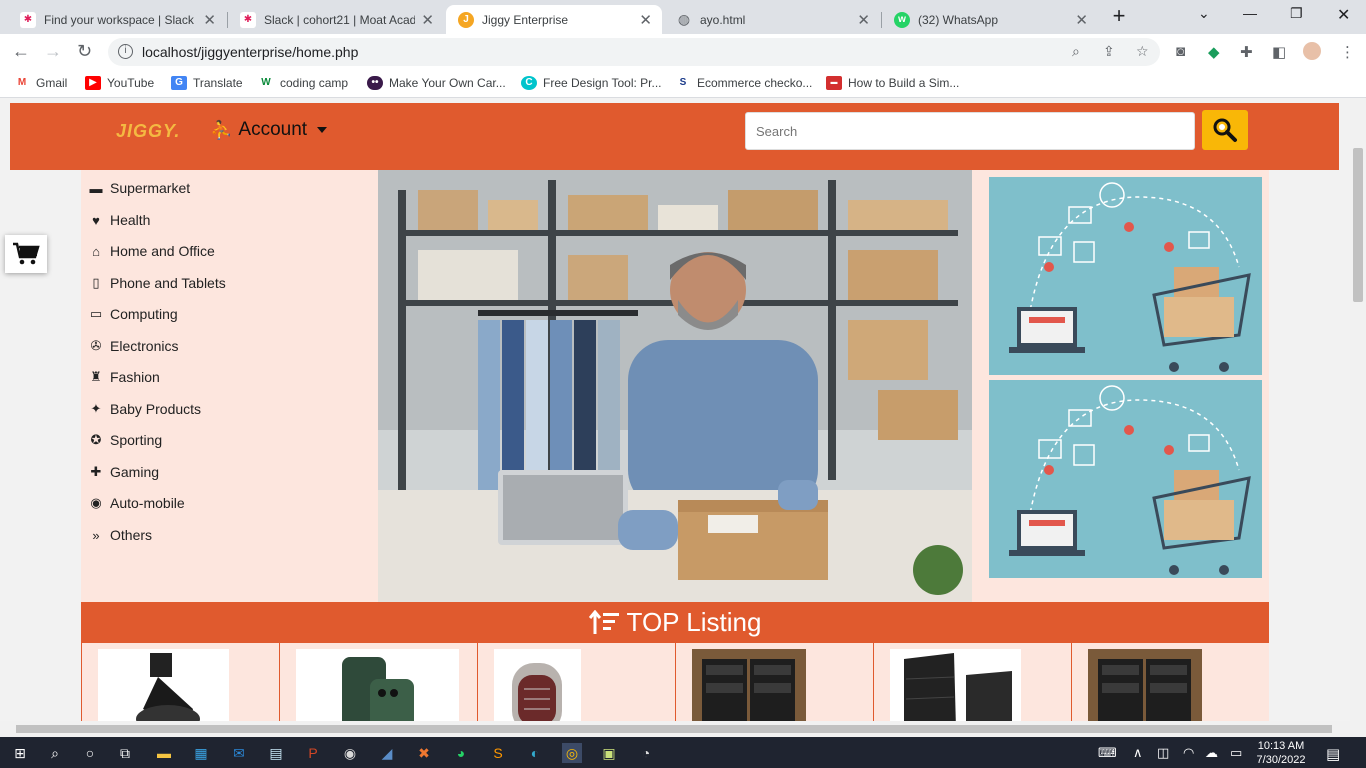 The height and width of the screenshot is (768, 1366). What do you see at coordinates (1180, 51) in the screenshot?
I see `extension-robot-icon: ◙` at bounding box center [1180, 51].